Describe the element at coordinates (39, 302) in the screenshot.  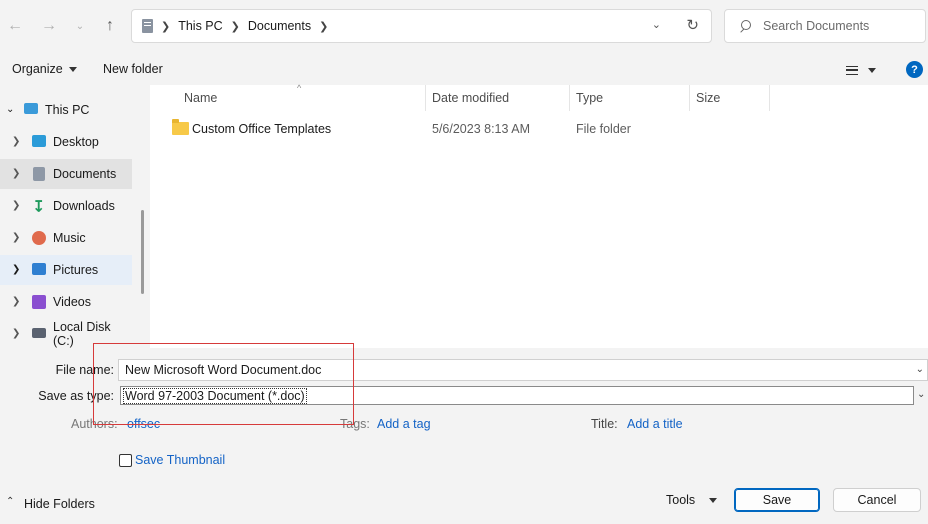
I see `videos-icon` at that location.